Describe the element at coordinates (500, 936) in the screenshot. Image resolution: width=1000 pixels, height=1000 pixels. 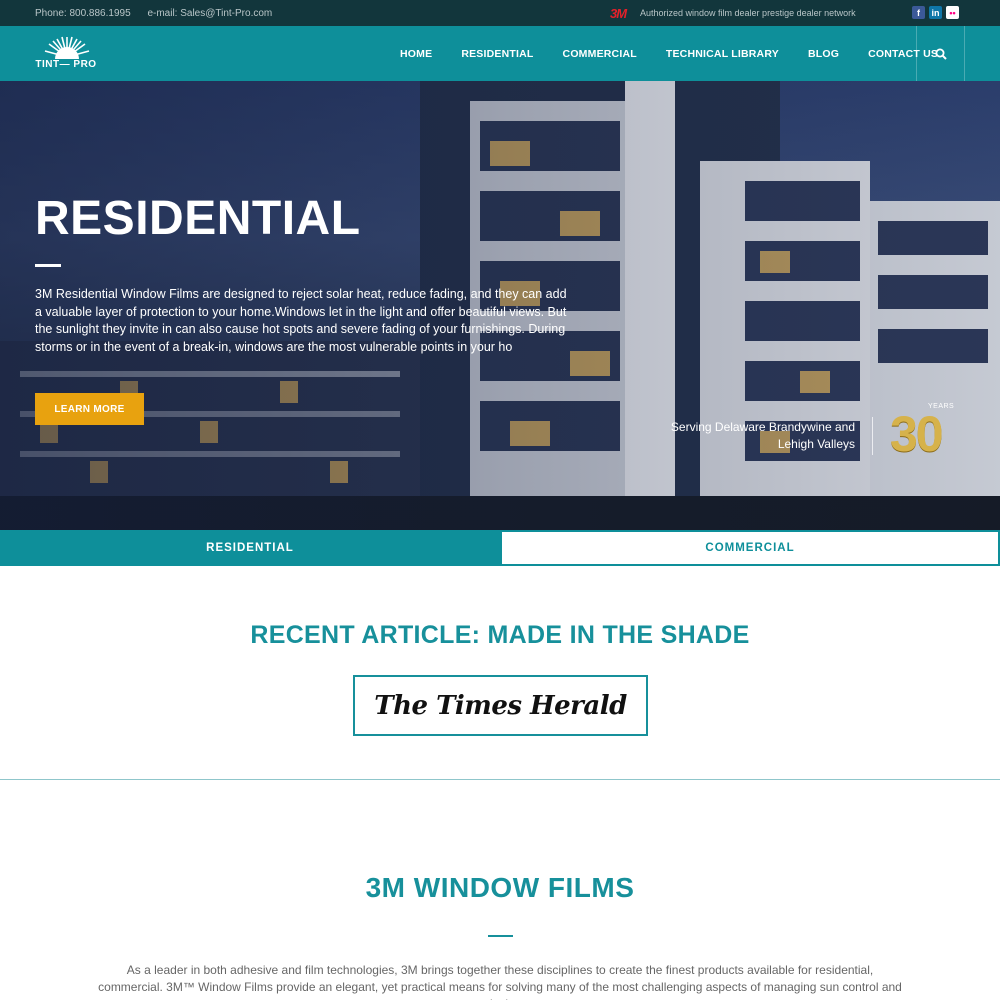
I see `films-divider` at that location.